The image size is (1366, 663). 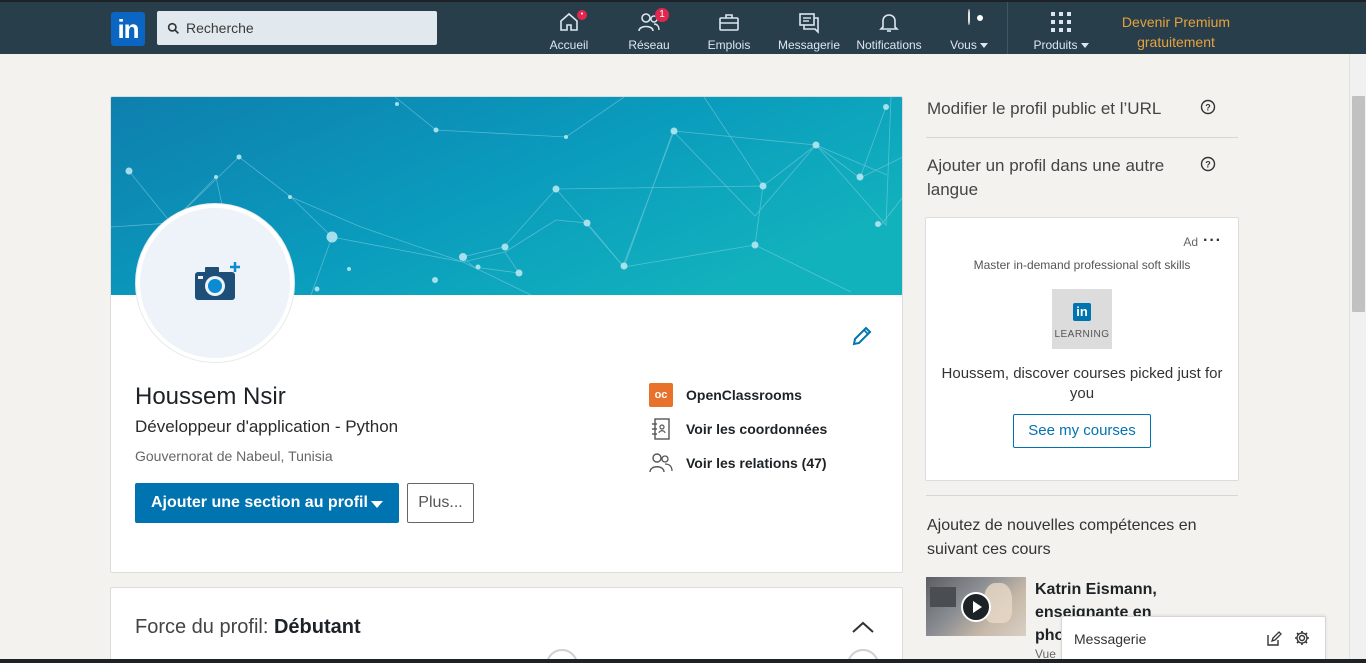 What do you see at coordinates (217, 281) in the screenshot?
I see `camera-plus-icon` at bounding box center [217, 281].